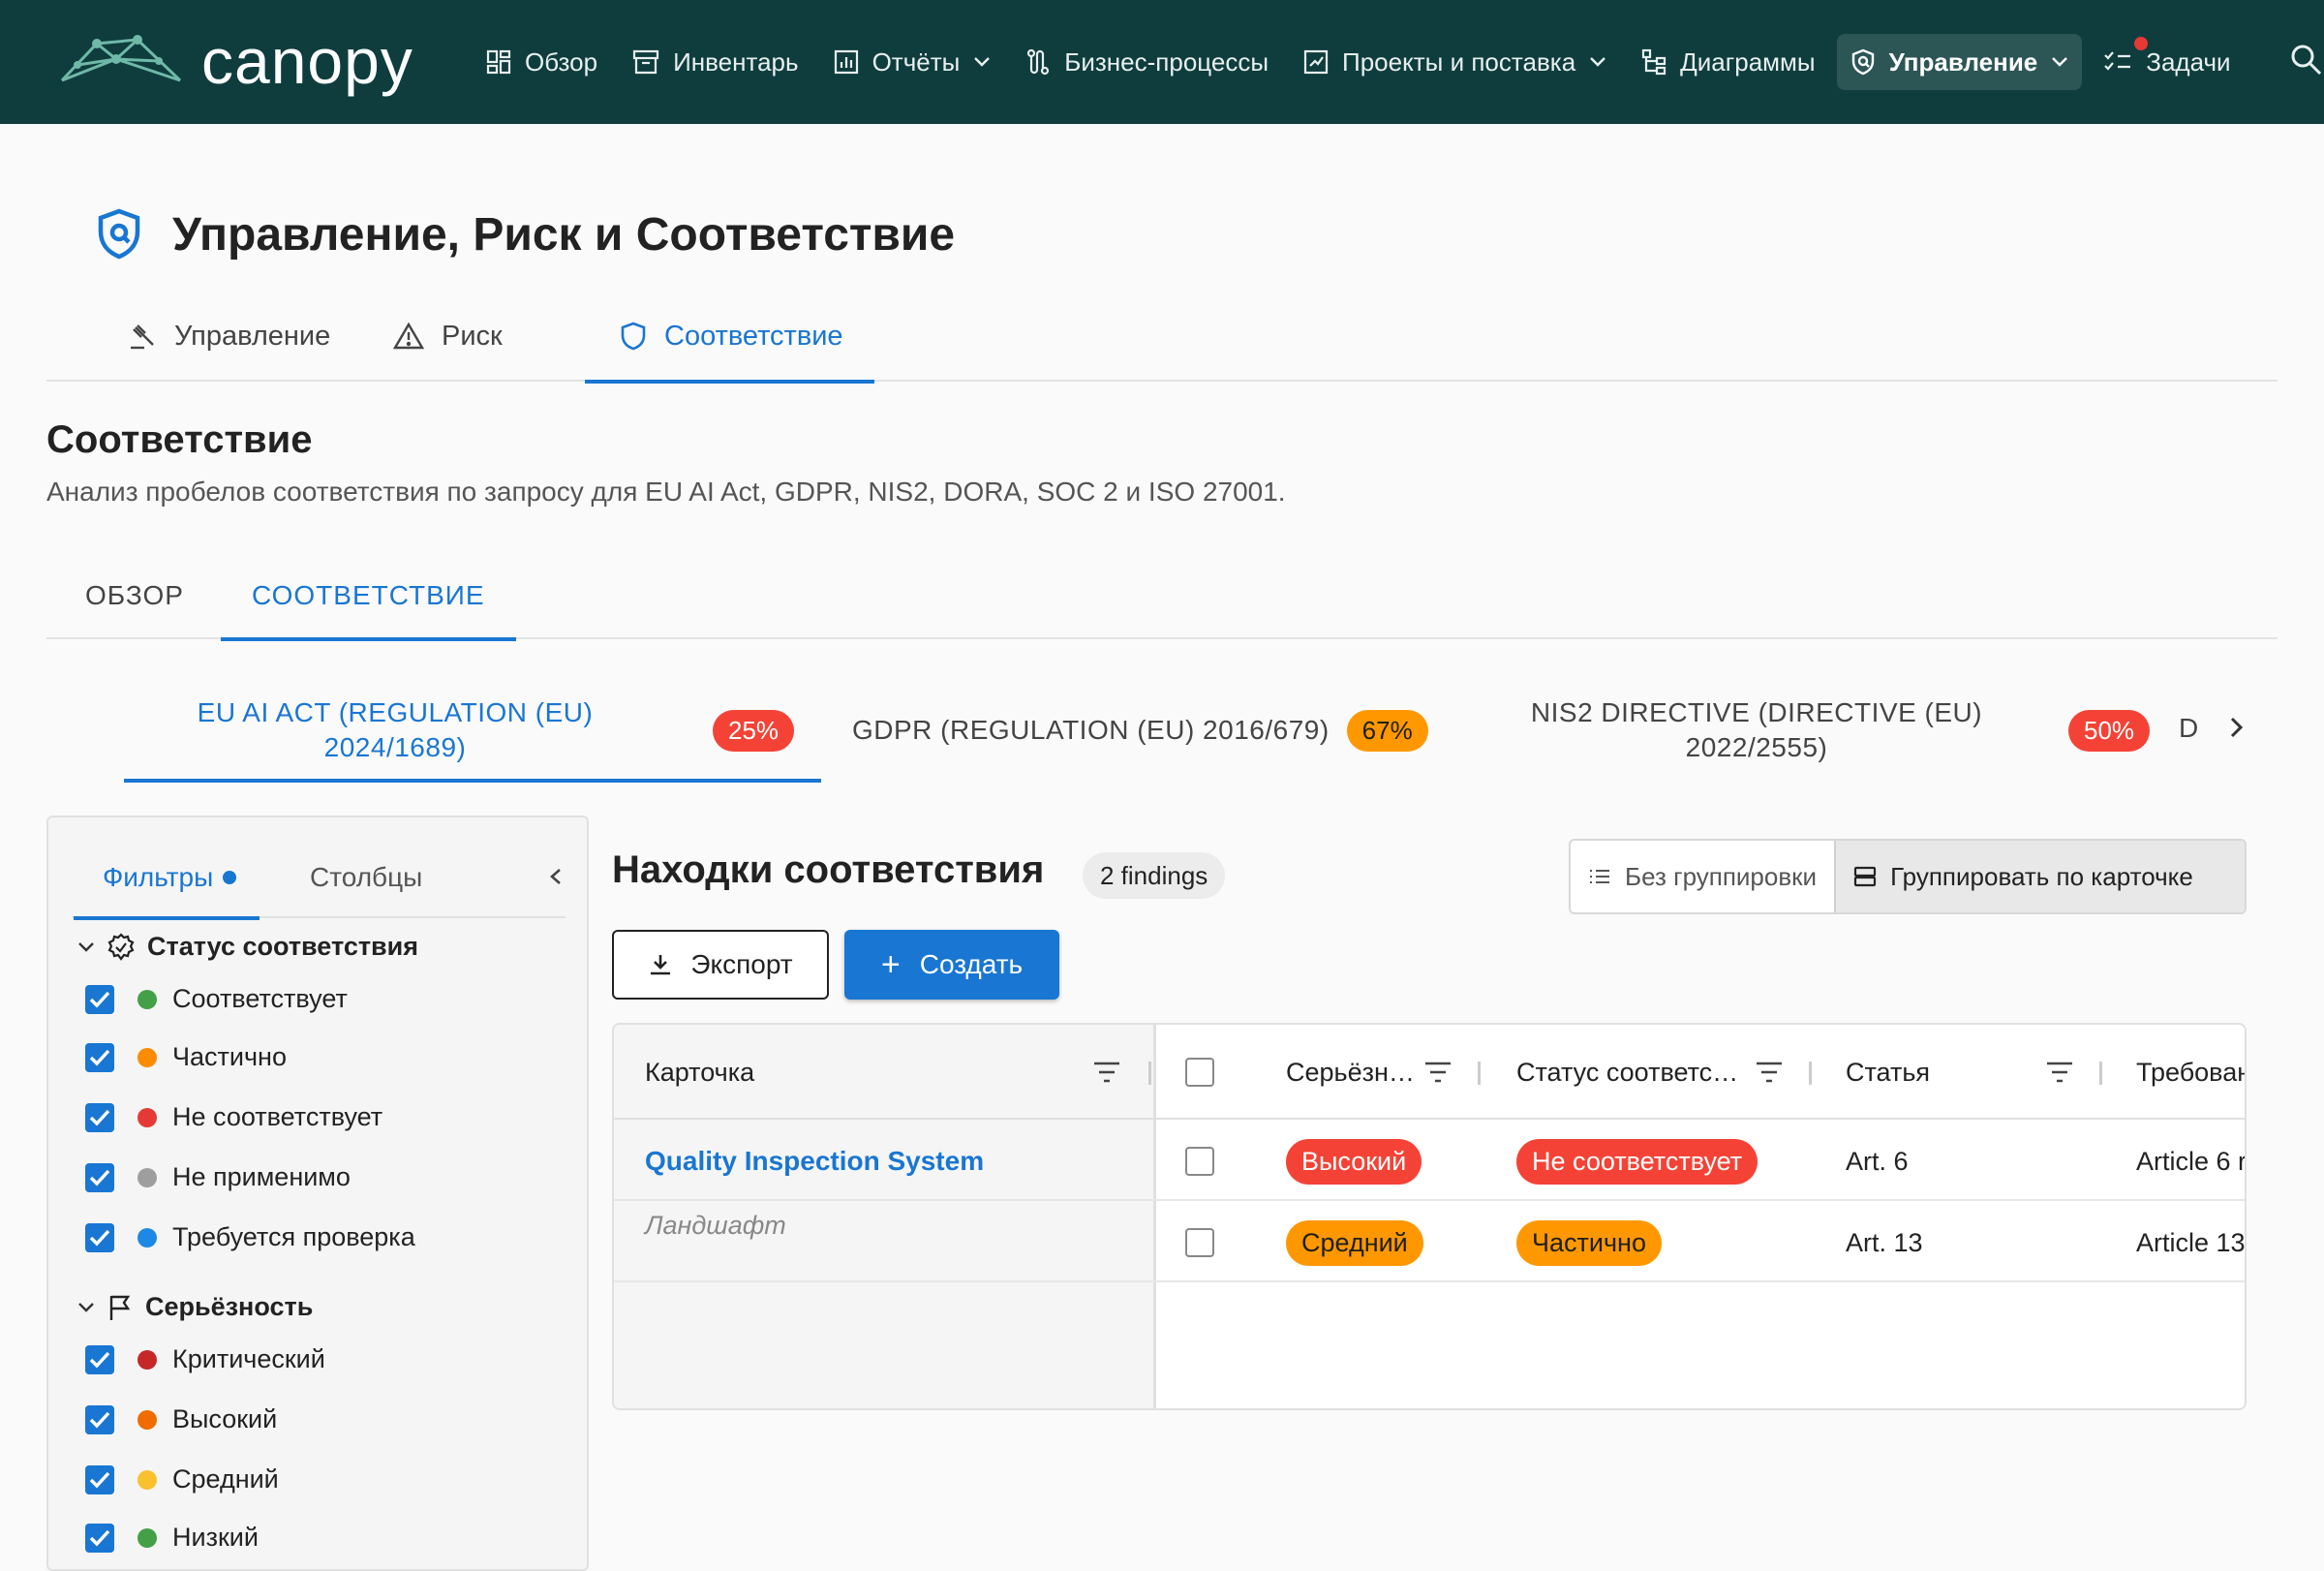 This screenshot has width=2324, height=1571. Describe the element at coordinates (1637, 1161) in the screenshot. I see `status-cell: Не соответствует` at that location.